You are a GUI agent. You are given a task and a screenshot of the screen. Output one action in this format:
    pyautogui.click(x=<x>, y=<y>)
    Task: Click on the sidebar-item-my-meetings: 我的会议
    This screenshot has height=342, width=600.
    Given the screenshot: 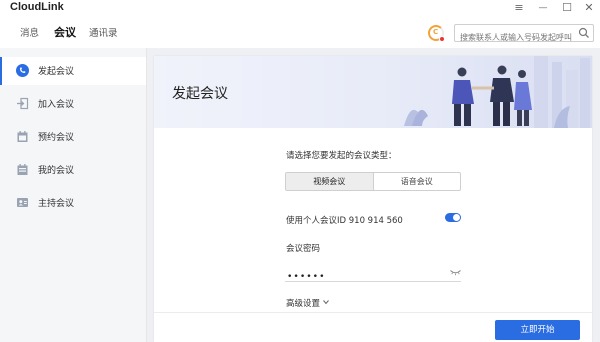 What is the action you would take?
    pyautogui.click(x=73, y=170)
    